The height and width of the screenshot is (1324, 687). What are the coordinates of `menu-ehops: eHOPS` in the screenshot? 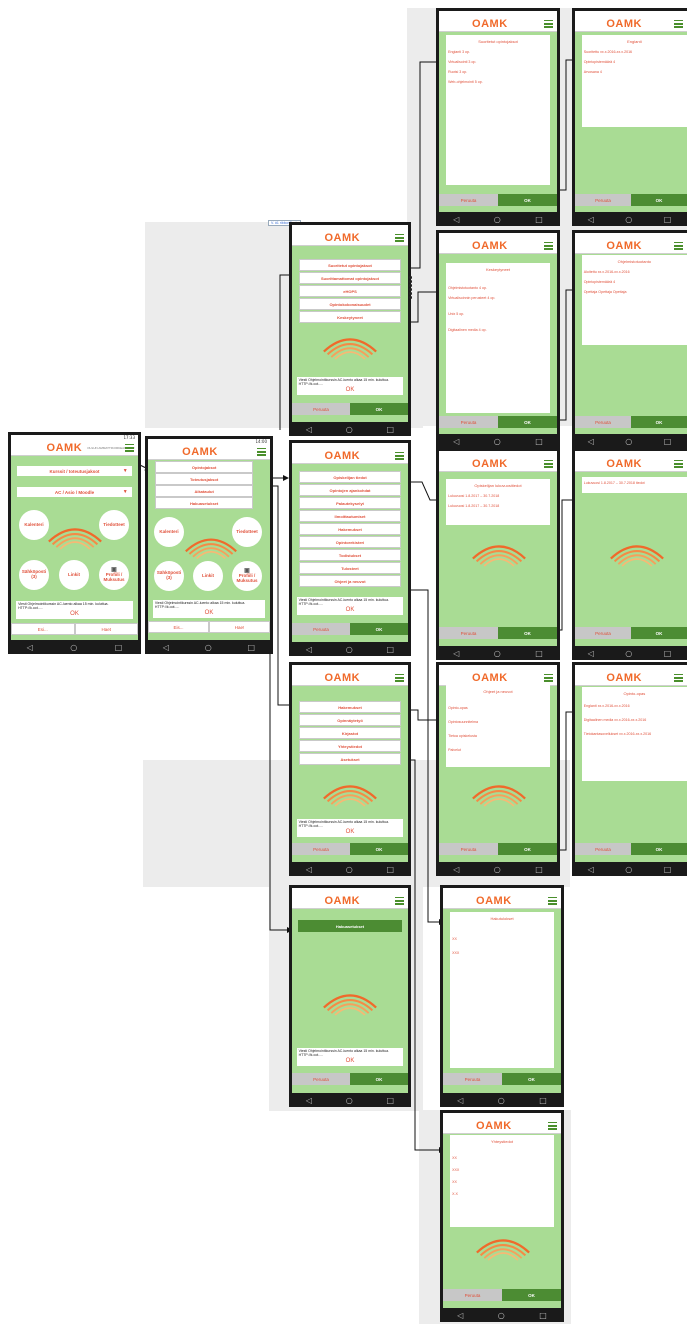 It's located at (350, 291).